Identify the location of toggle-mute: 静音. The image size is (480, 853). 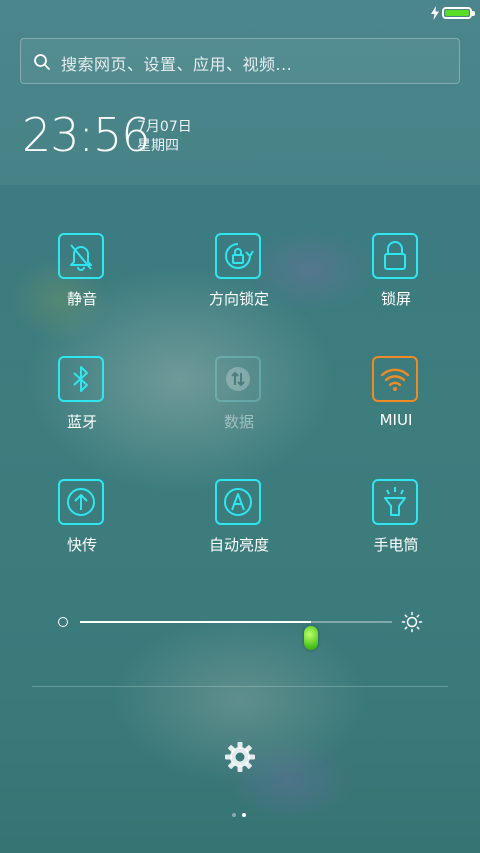
(82, 283).